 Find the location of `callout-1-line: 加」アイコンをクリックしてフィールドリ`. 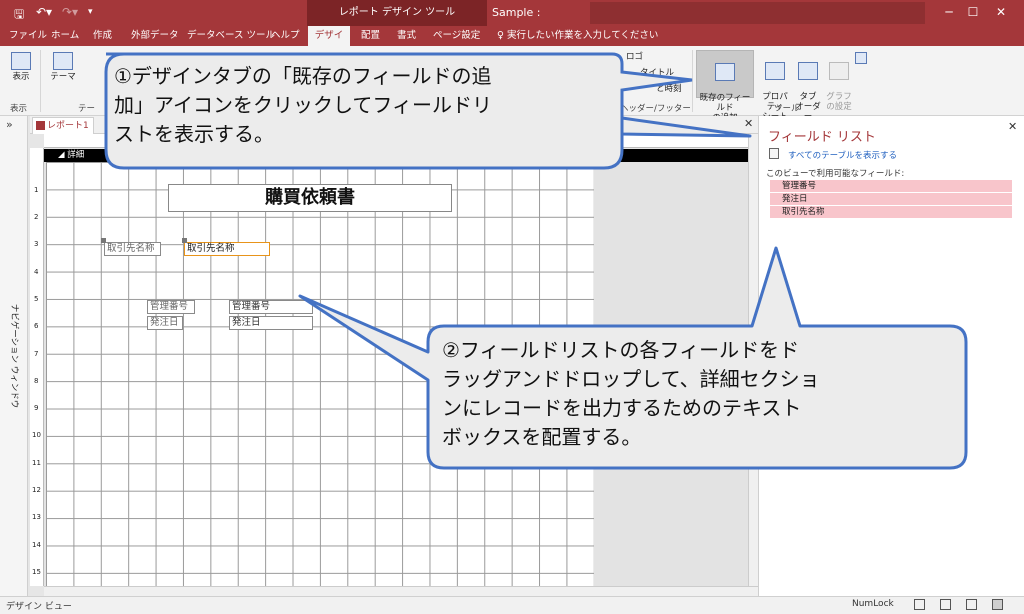

callout-1-line: 加」アイコンをクリックしてフィールドリ is located at coordinates (303, 105).